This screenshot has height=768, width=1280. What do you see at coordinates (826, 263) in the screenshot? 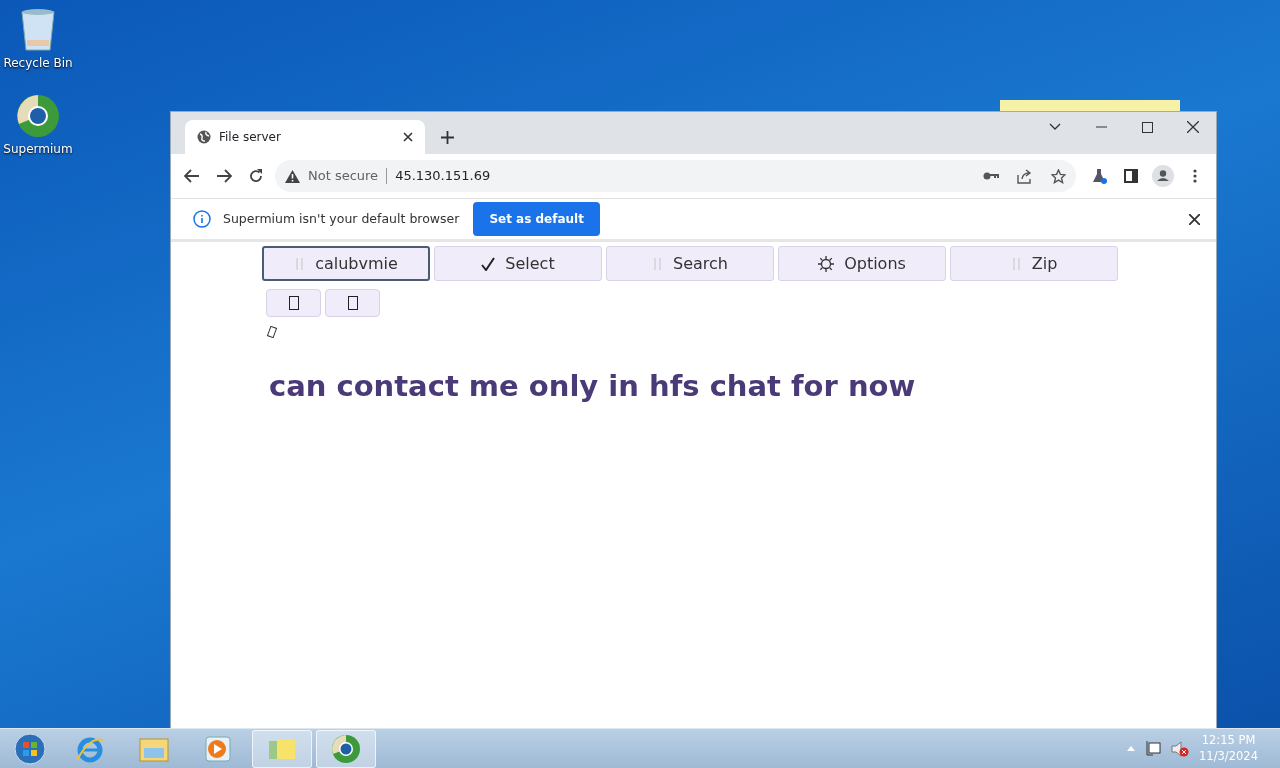
I see `gear-icon` at bounding box center [826, 263].